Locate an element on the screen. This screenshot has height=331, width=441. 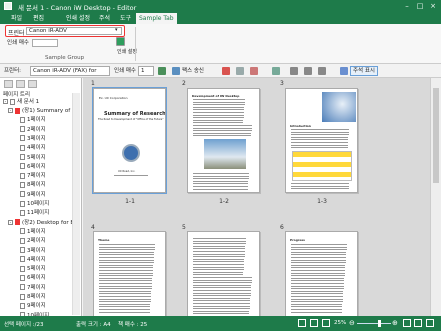
tab-sample: Sample Tab is located at coordinates (156, 18).